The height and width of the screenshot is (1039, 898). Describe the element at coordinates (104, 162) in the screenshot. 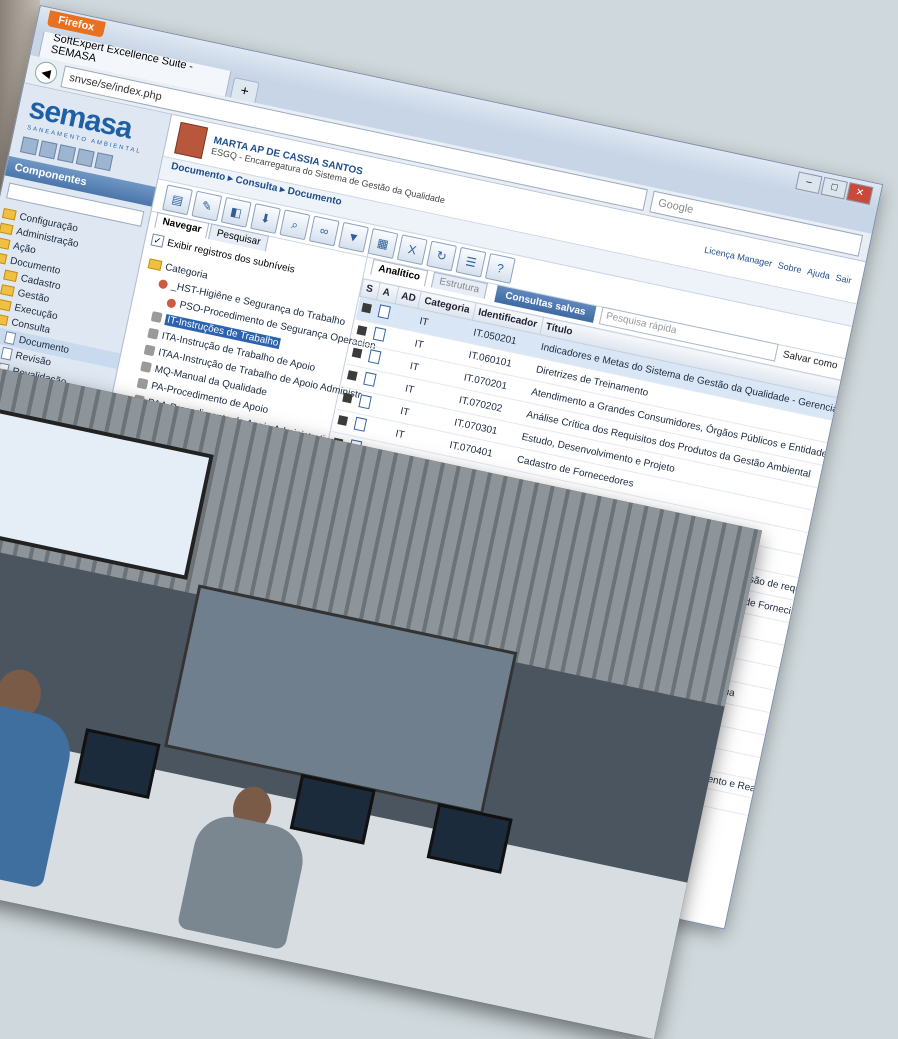

I see `export-icon` at that location.